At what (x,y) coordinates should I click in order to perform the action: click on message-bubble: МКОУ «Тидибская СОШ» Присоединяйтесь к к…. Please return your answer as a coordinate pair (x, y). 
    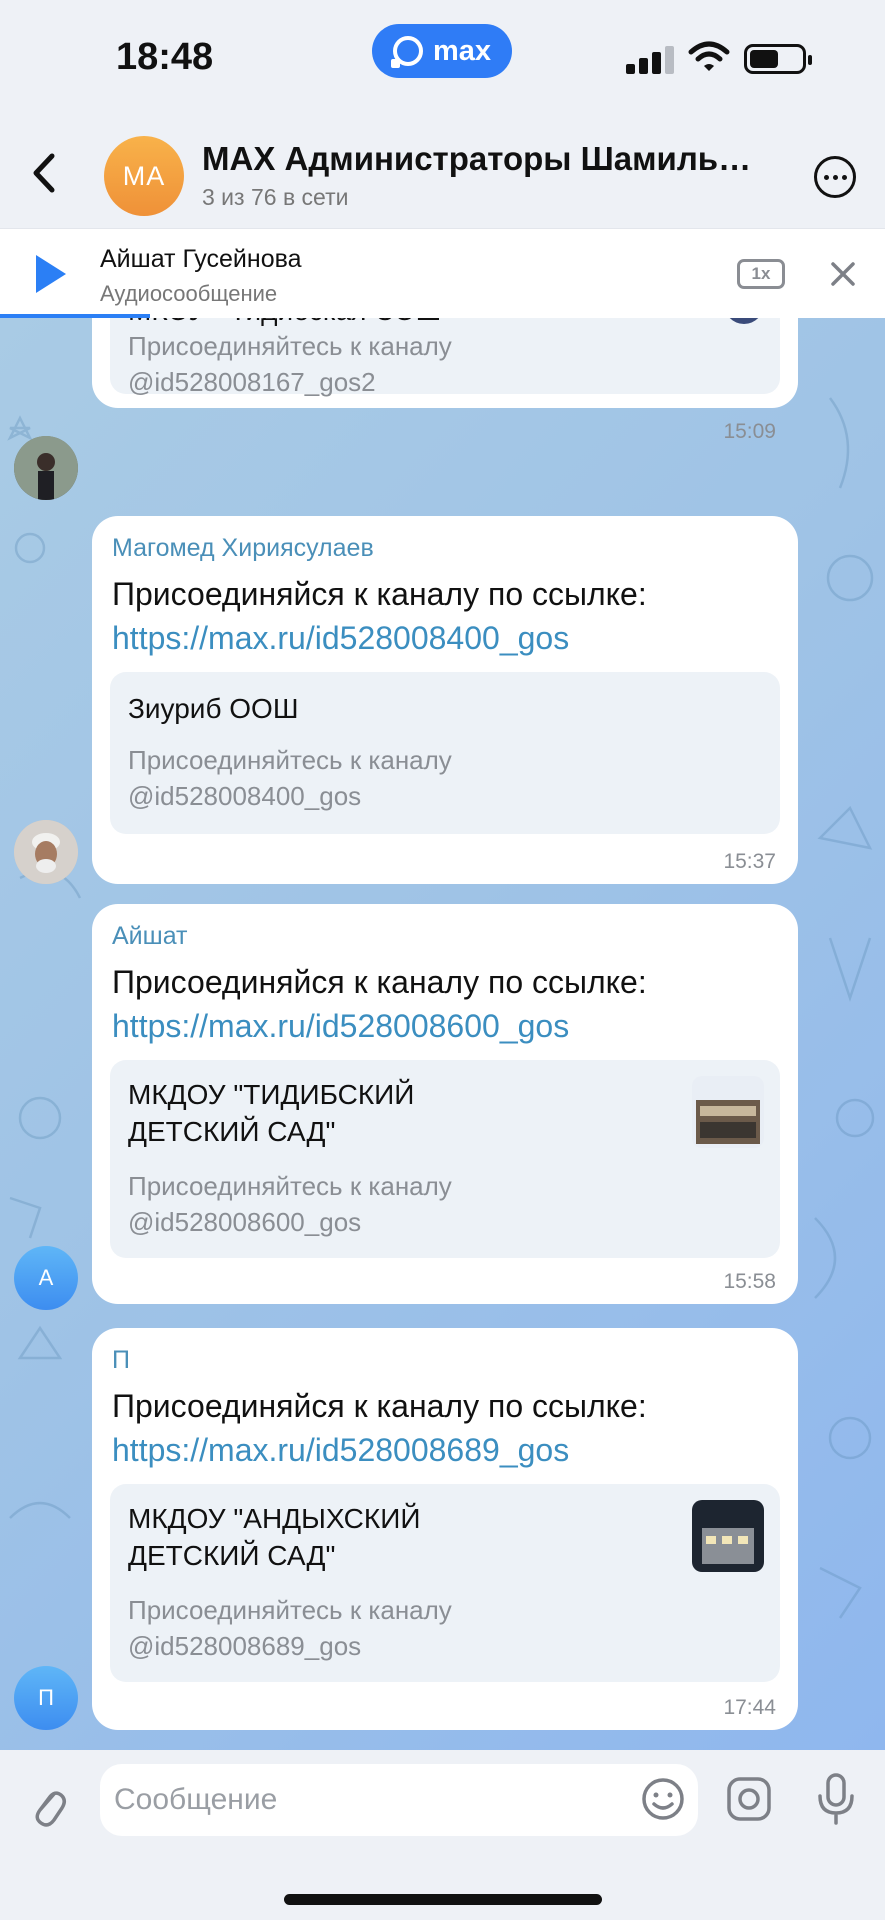
    Looking at the image, I should click on (445, 380).